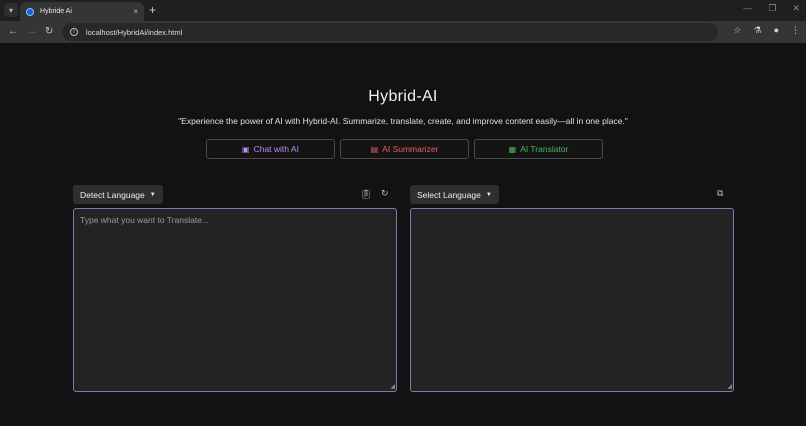 This screenshot has height=426, width=806. What do you see at coordinates (795, 30) in the screenshot?
I see `menu-kebab-icon: ⋮` at bounding box center [795, 30].